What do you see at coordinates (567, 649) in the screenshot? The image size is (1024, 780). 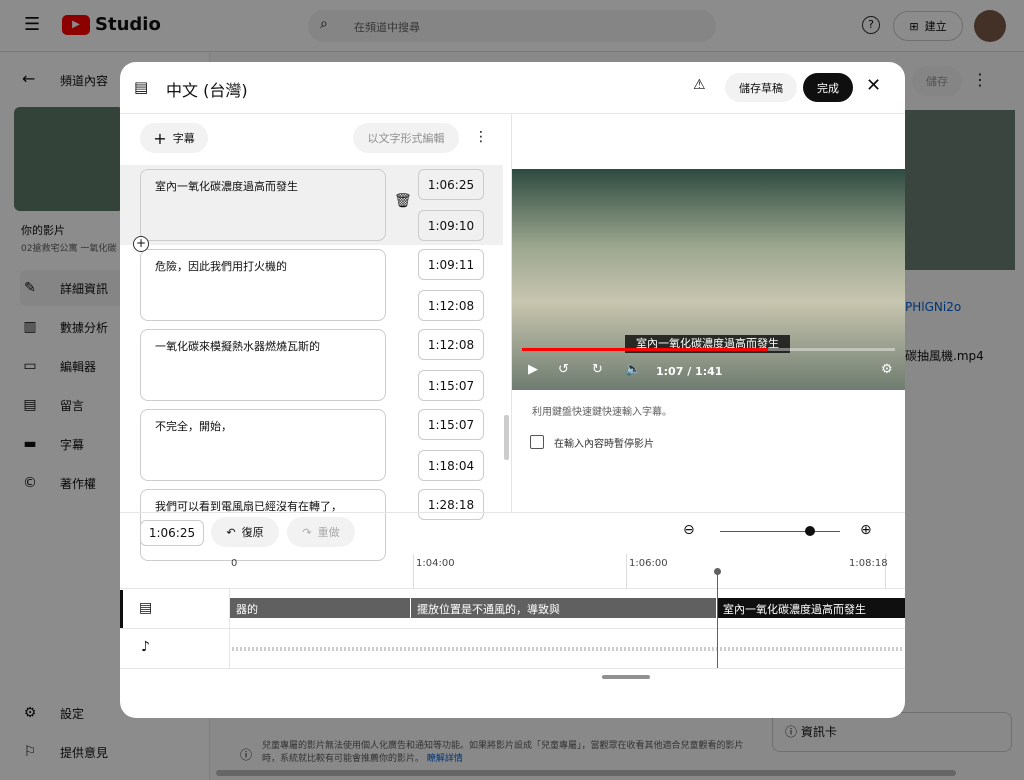 I see `audio-waveform` at bounding box center [567, 649].